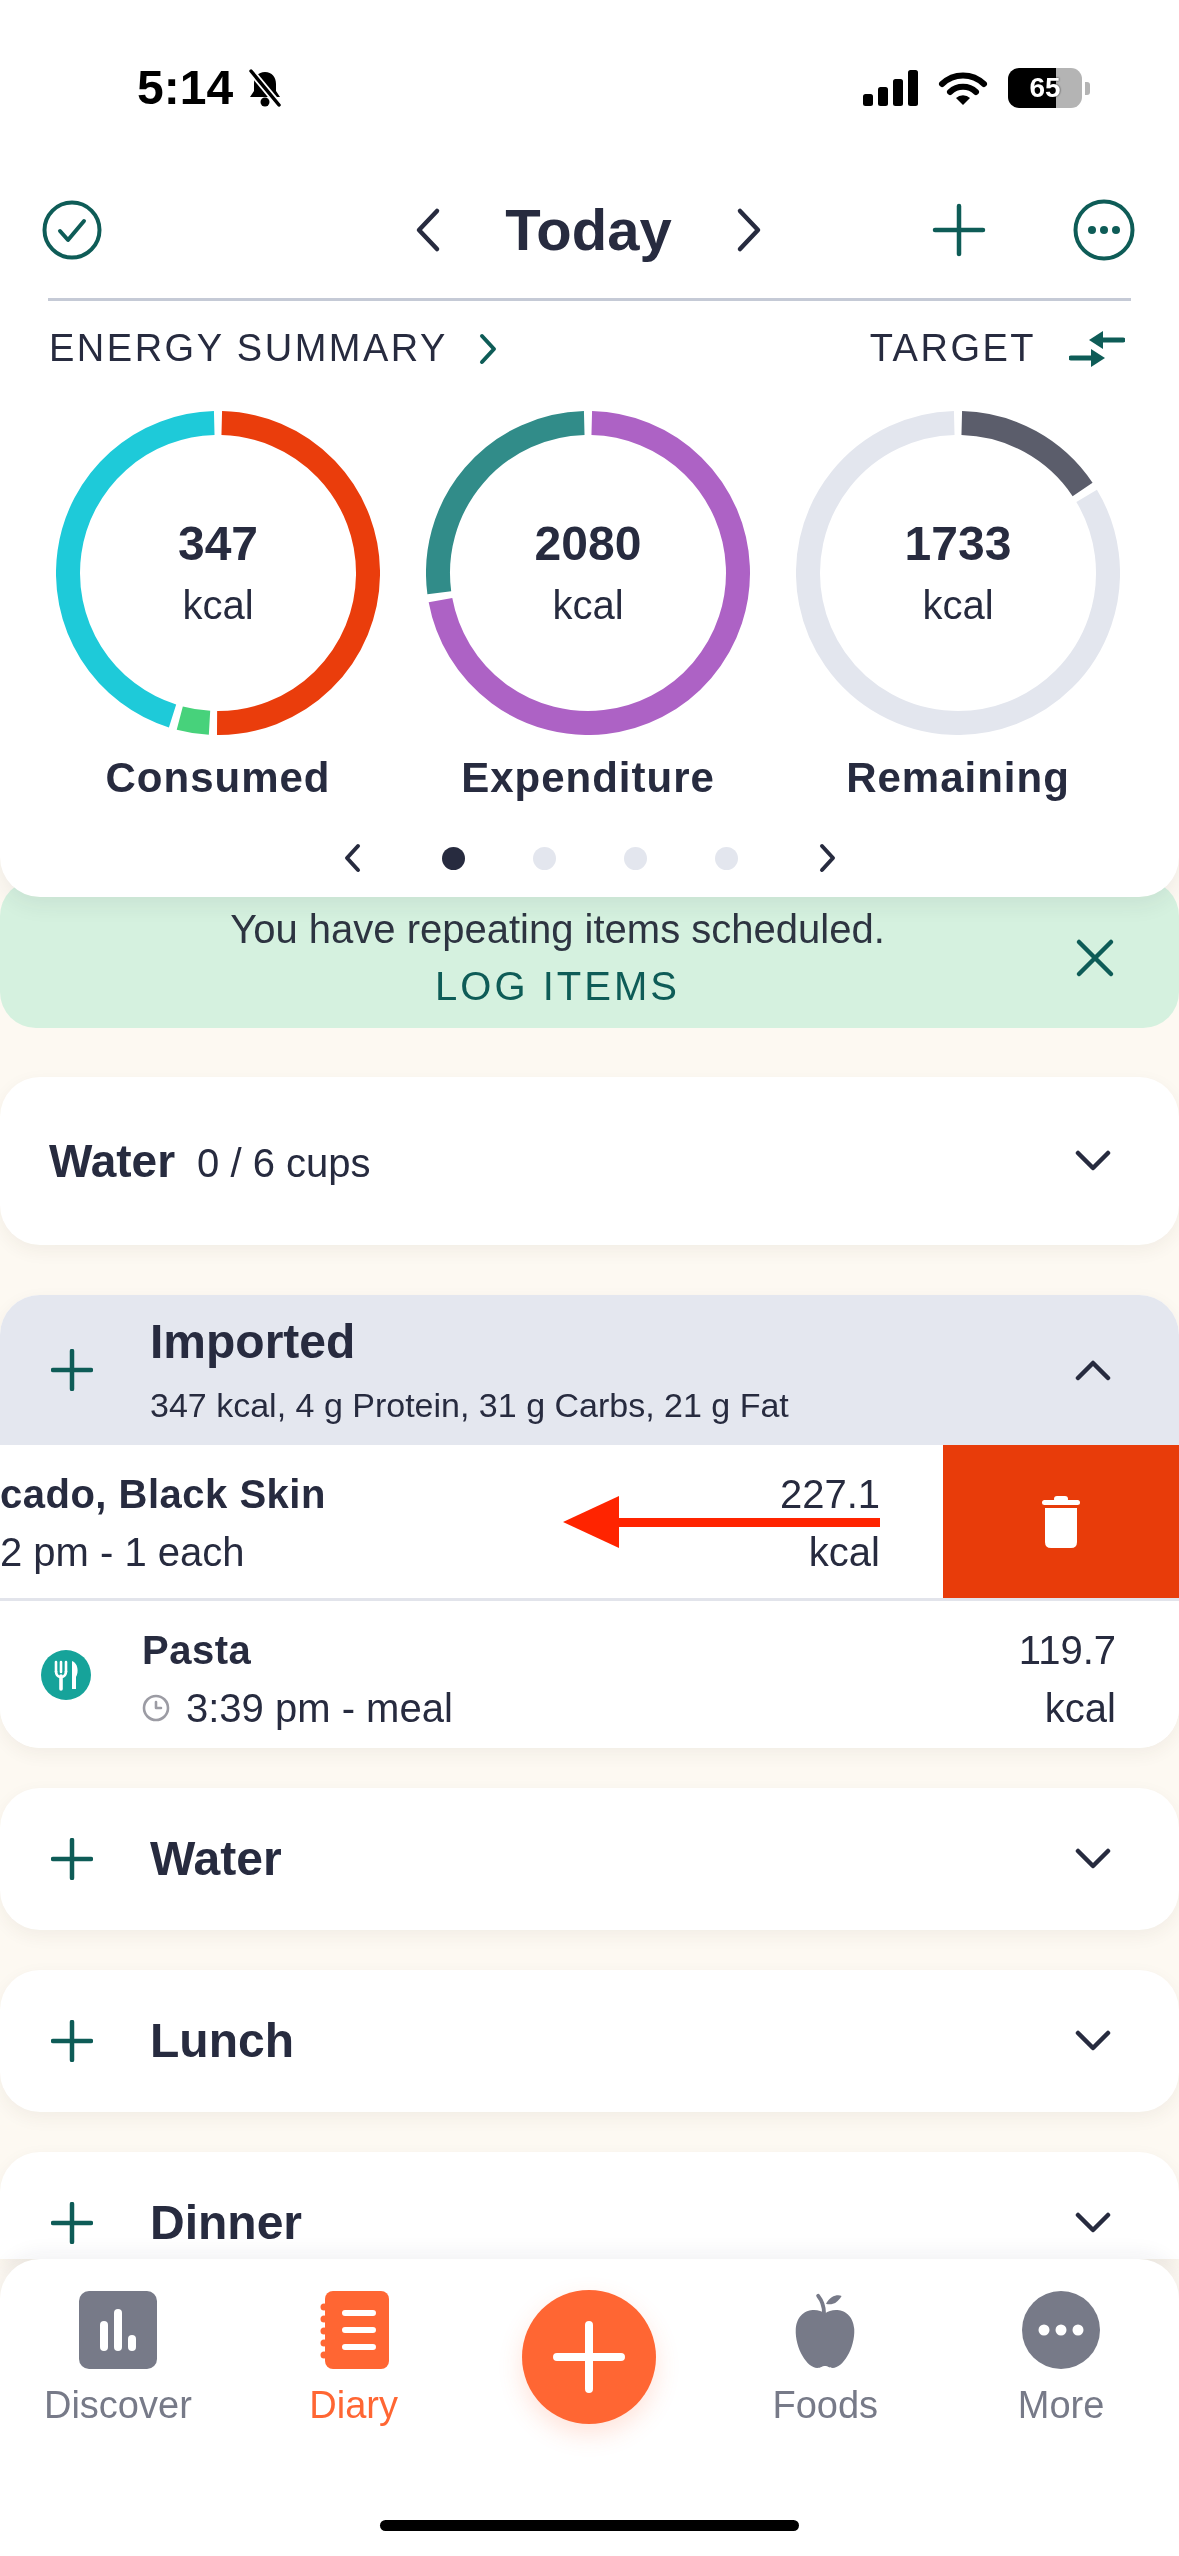 The width and height of the screenshot is (1179, 2556). I want to click on bar-chart-icon, so click(117, 2330).